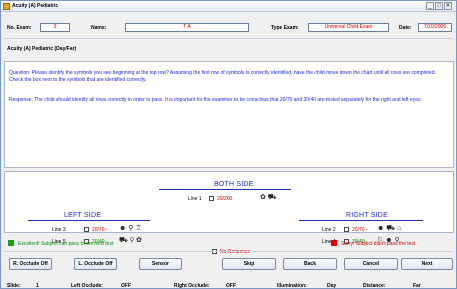 The width and height of the screenshot is (457, 289). Describe the element at coordinates (228, 6) in the screenshot. I see `title-bar: Acuity (A) Pediatric _ □ ✕` at that location.